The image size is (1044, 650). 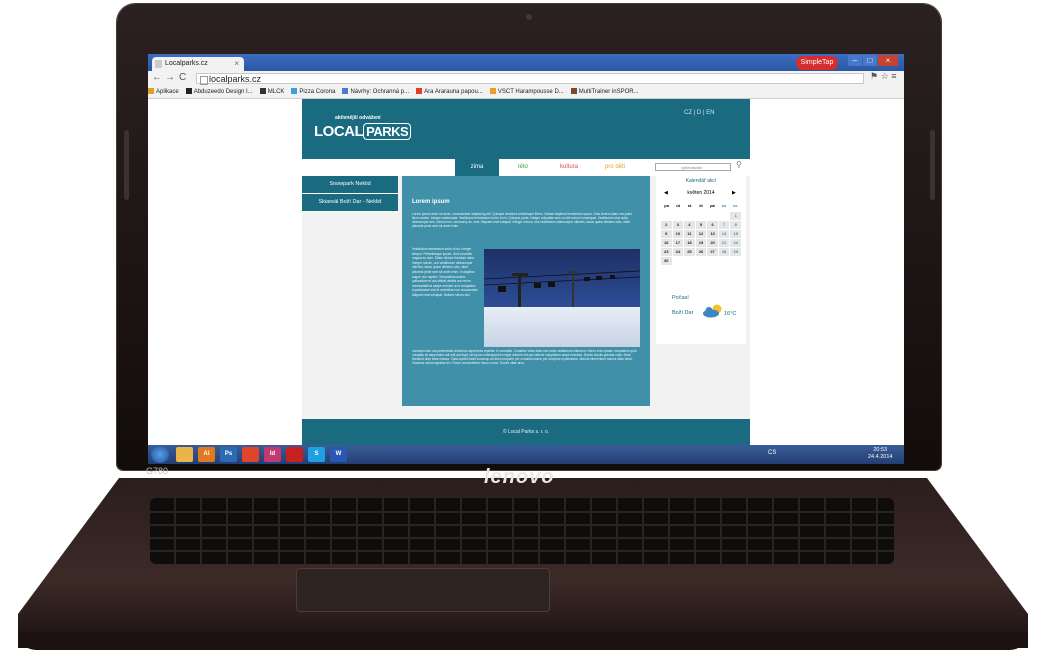 I want to click on system-clock: 20:53 24.4.2014, so click(x=880, y=454).